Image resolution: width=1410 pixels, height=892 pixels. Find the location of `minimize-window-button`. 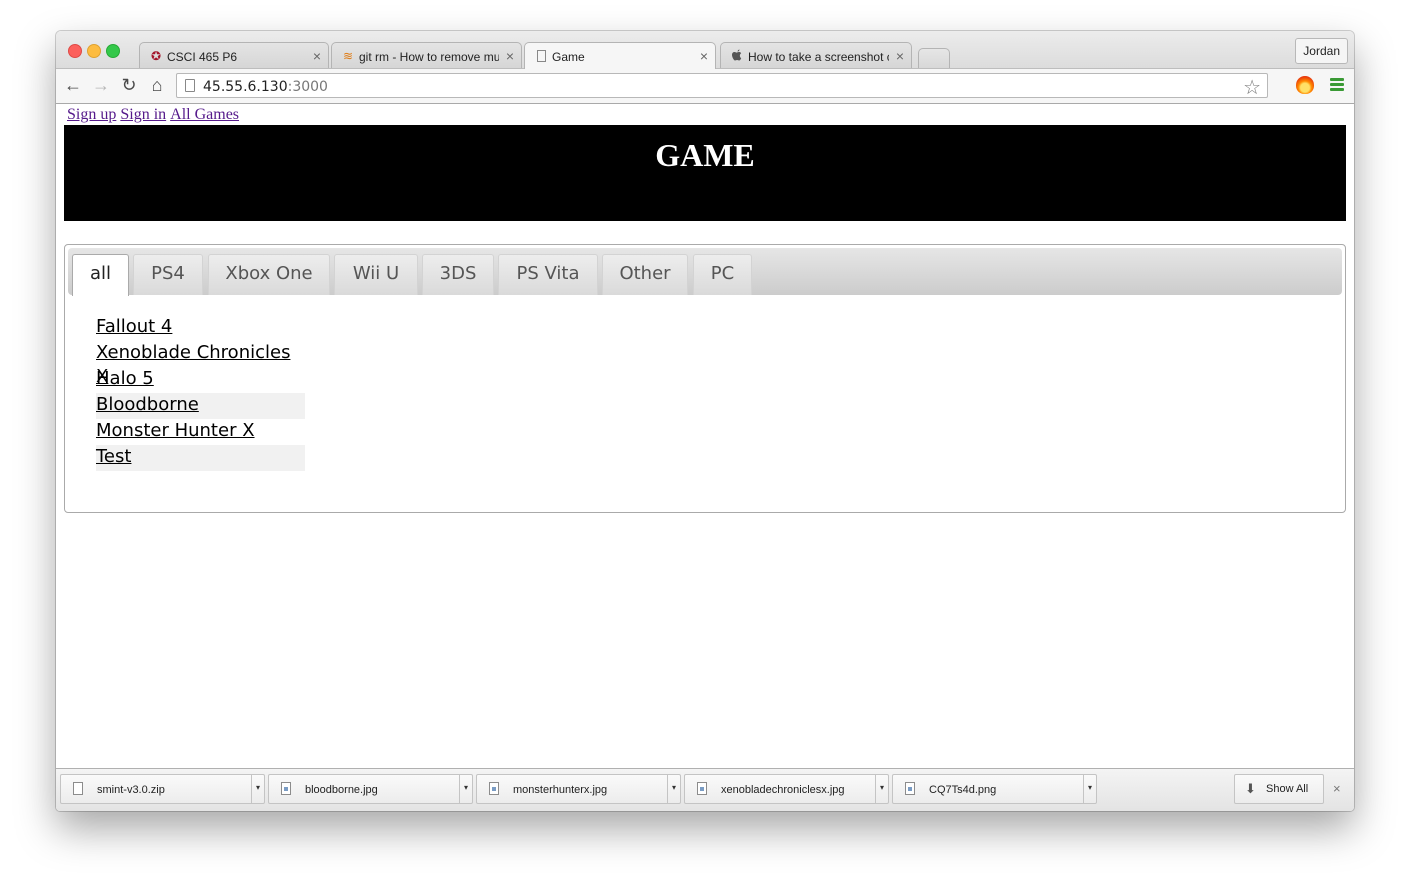

minimize-window-button is located at coordinates (94, 51).